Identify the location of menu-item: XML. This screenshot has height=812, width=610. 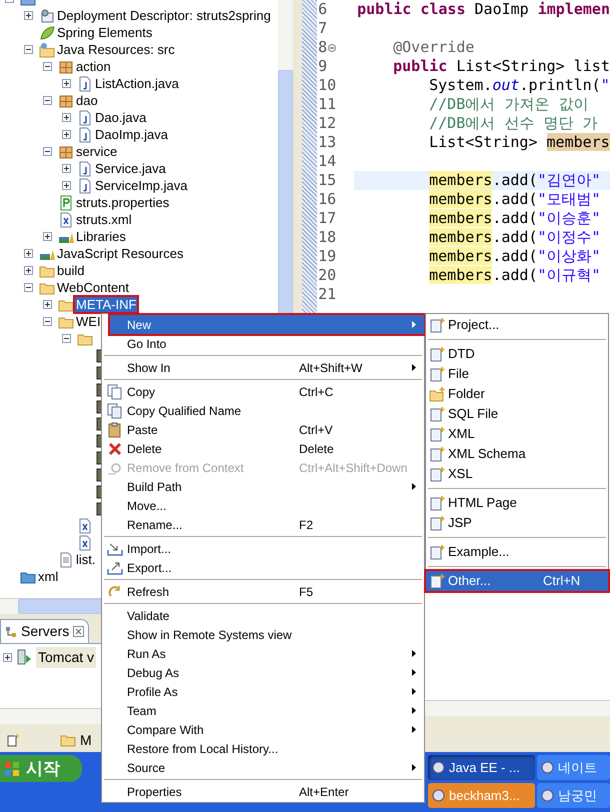
(517, 434).